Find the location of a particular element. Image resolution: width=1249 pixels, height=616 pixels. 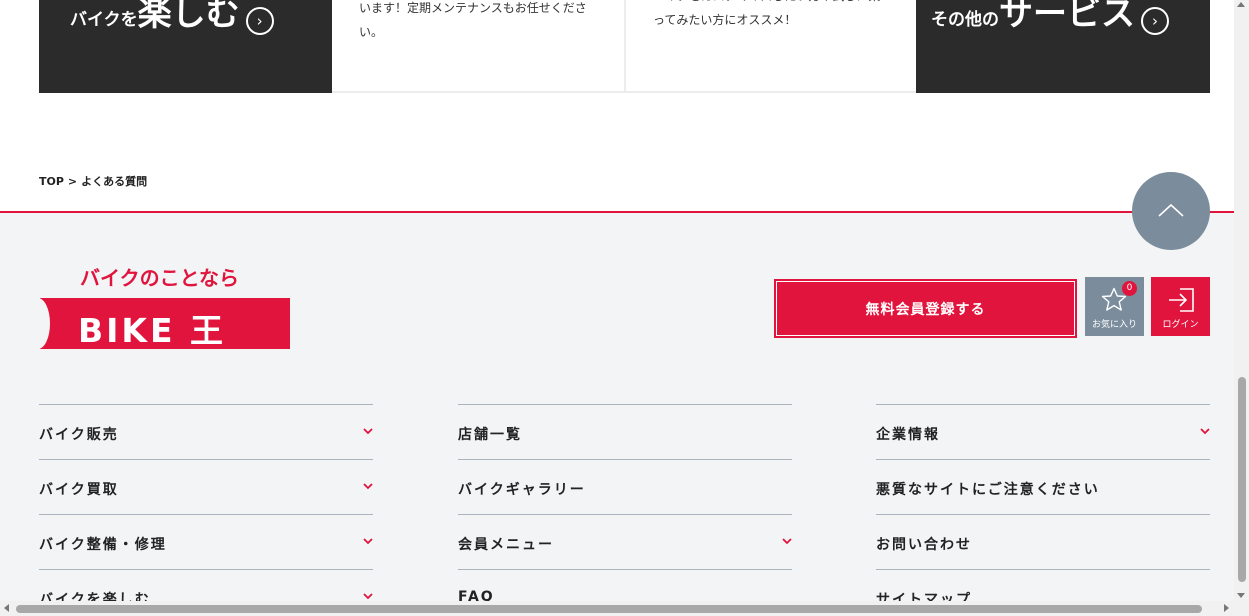

favorites-count-badge: 0 is located at coordinates (1129, 288).